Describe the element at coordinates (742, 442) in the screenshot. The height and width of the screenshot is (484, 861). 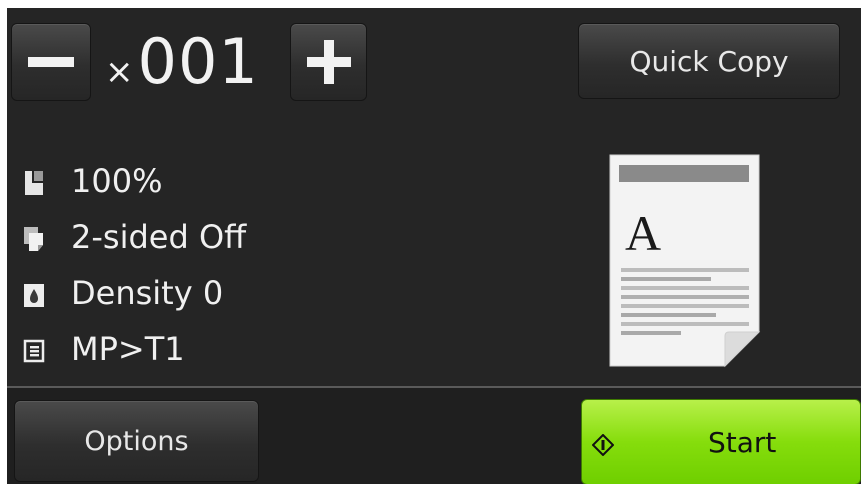
I see `start-label: Start` at that location.